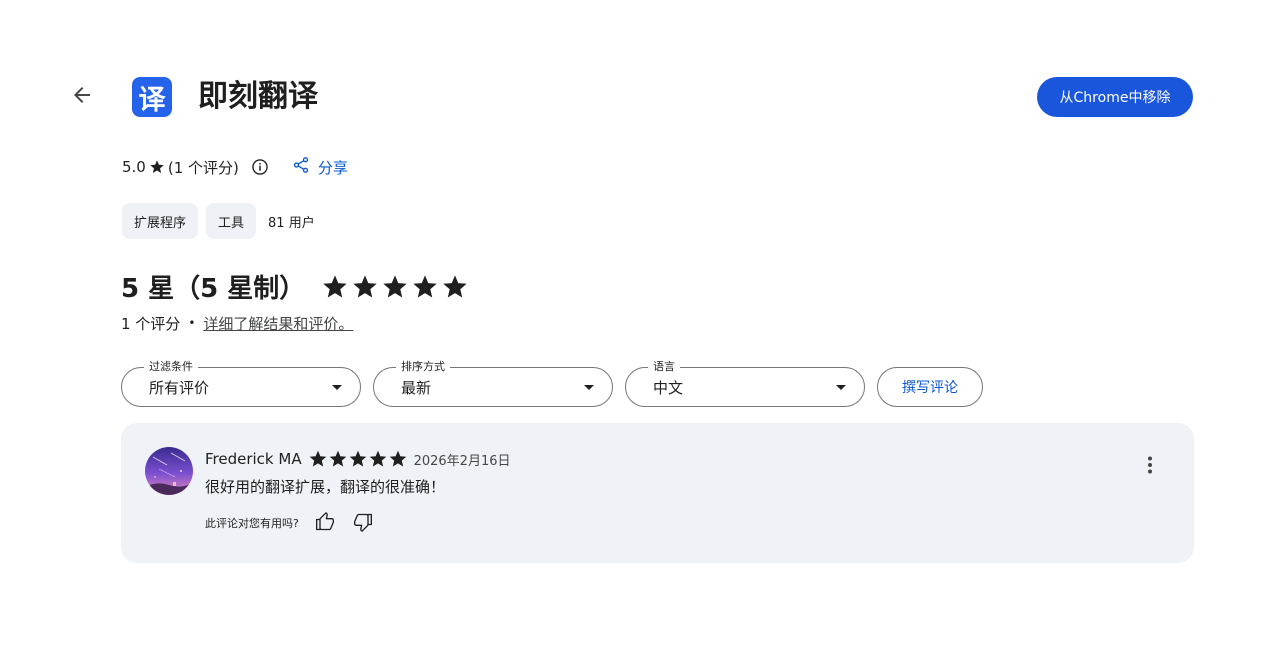 The height and width of the screenshot is (649, 1281). What do you see at coordinates (171, 367) in the screenshot?
I see `filter-label: 过滤条件` at bounding box center [171, 367].